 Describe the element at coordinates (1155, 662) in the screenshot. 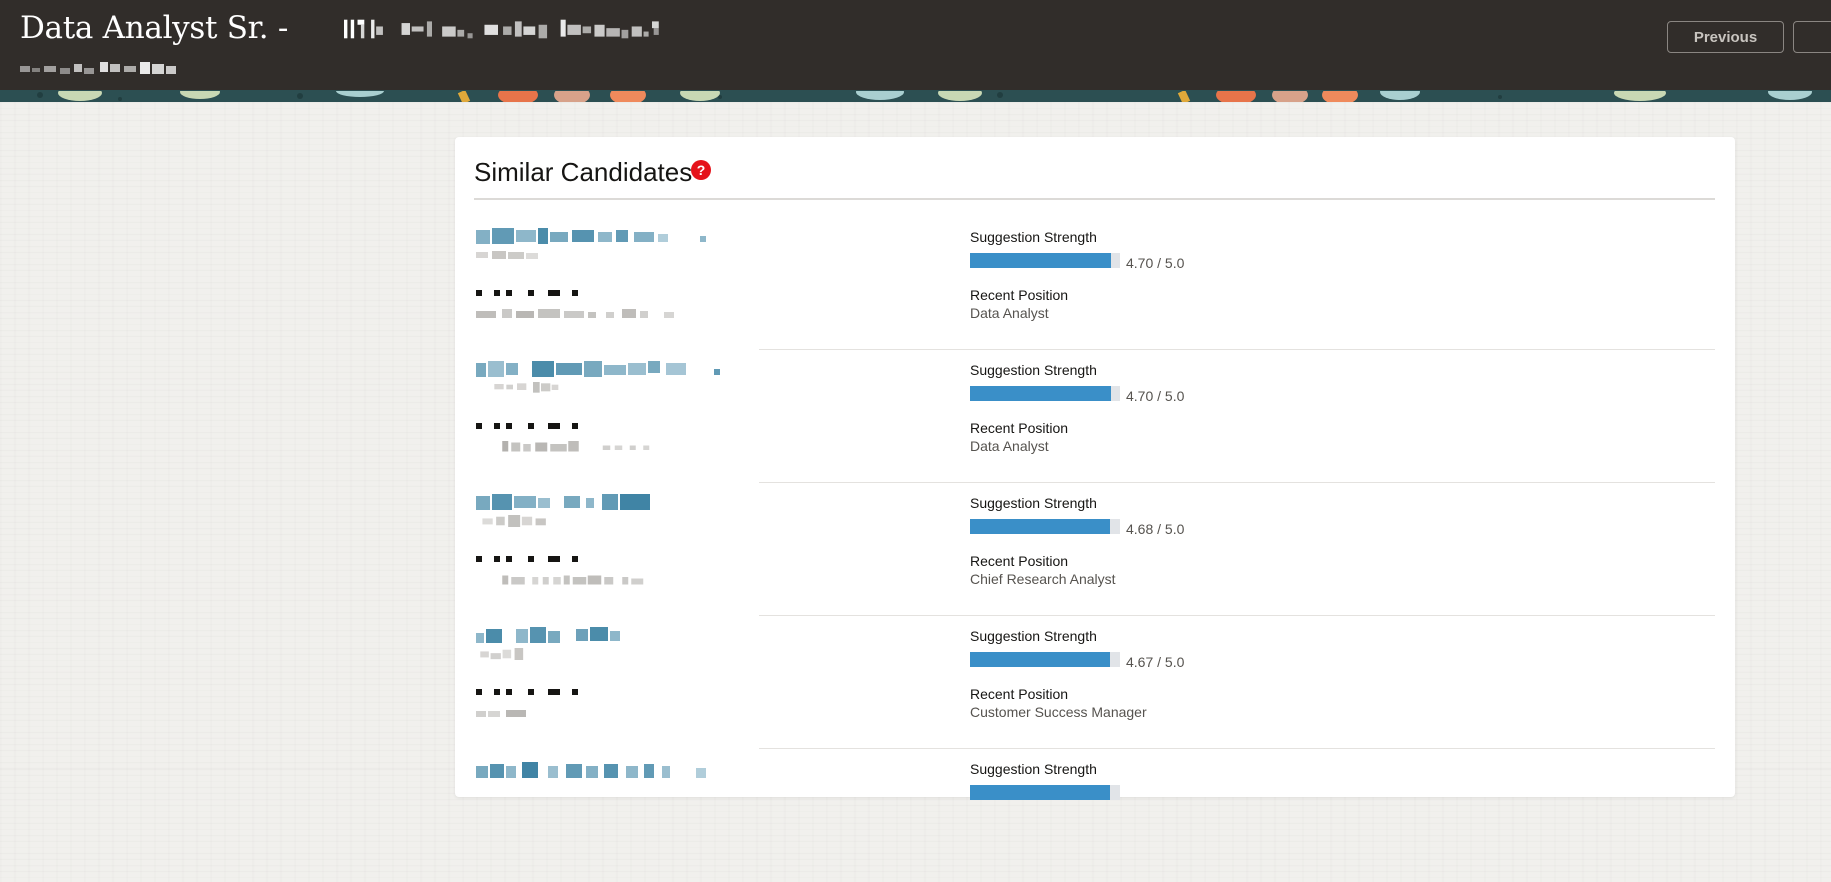

I see `suggestion-strength-score: 4.67 / 5.0` at that location.